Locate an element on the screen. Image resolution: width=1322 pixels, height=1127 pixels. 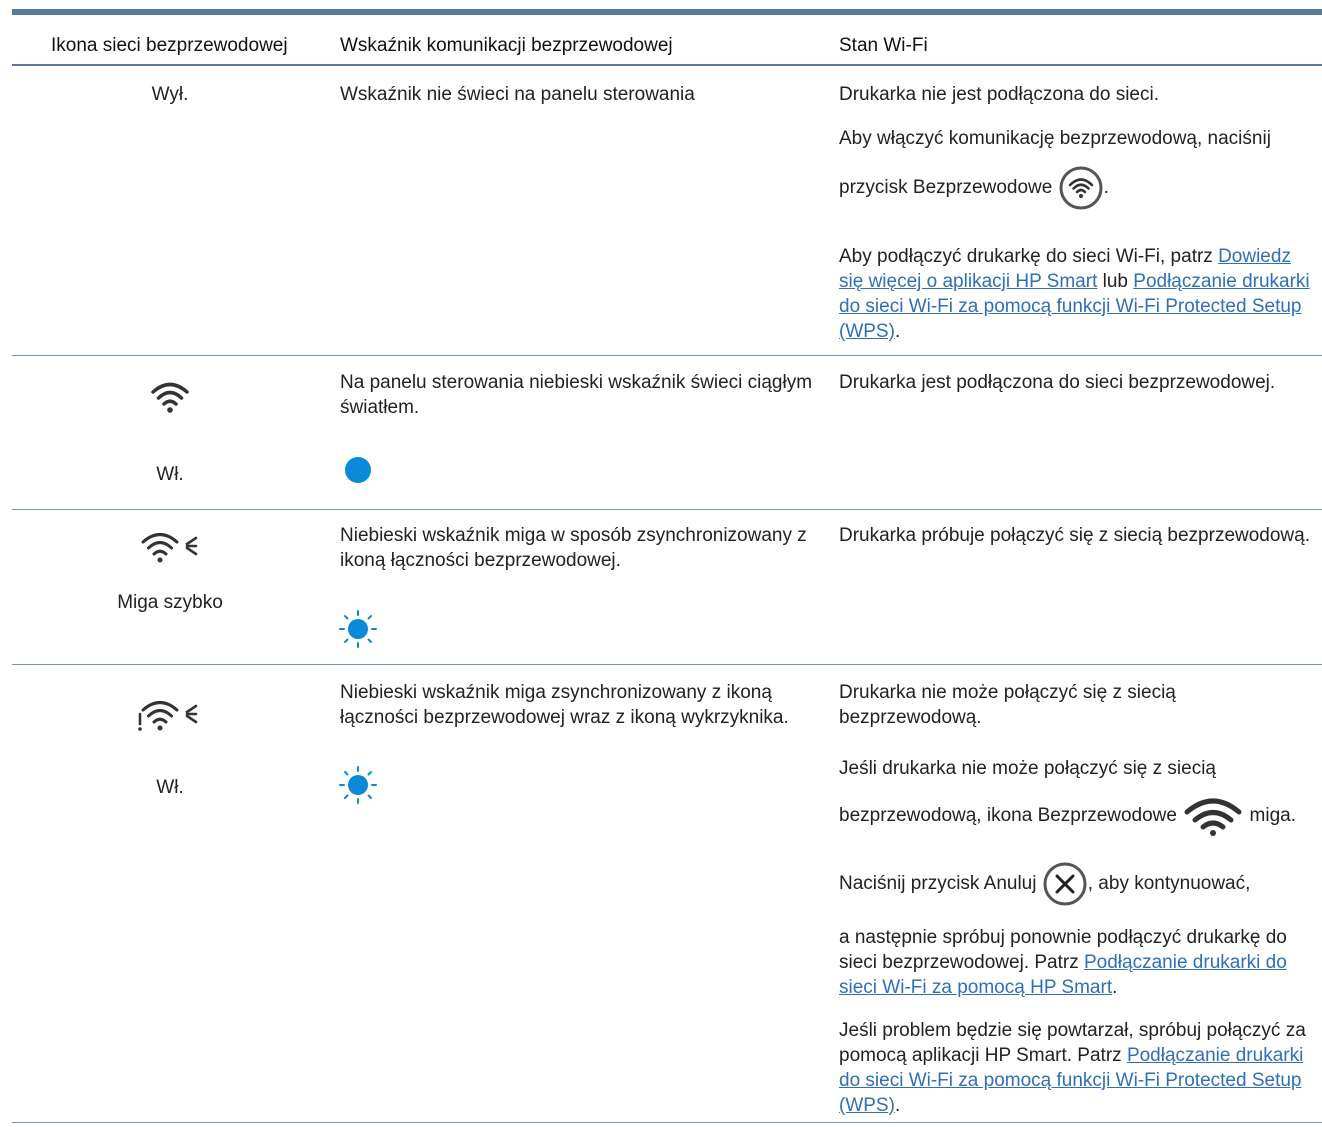
header-wireless-indicator: Wskaźnik komunikacji bezprzewodowej is located at coordinates (506, 45).